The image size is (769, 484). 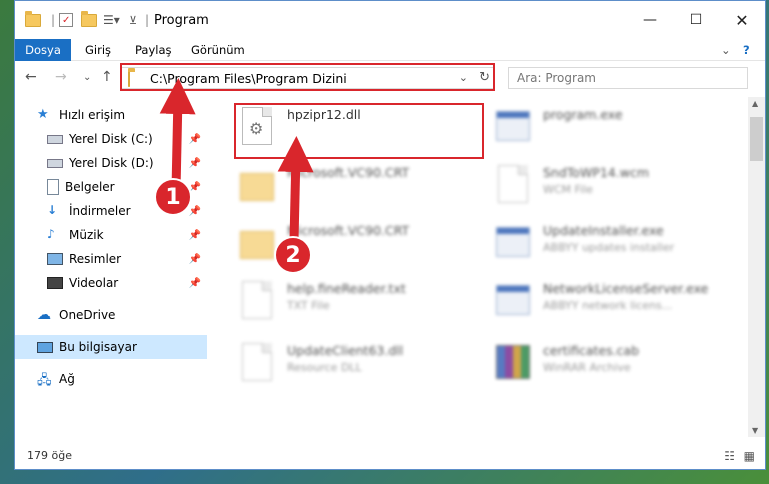 What do you see at coordinates (111, 20) in the screenshot?
I see `view-icon: ☰▾` at bounding box center [111, 20].